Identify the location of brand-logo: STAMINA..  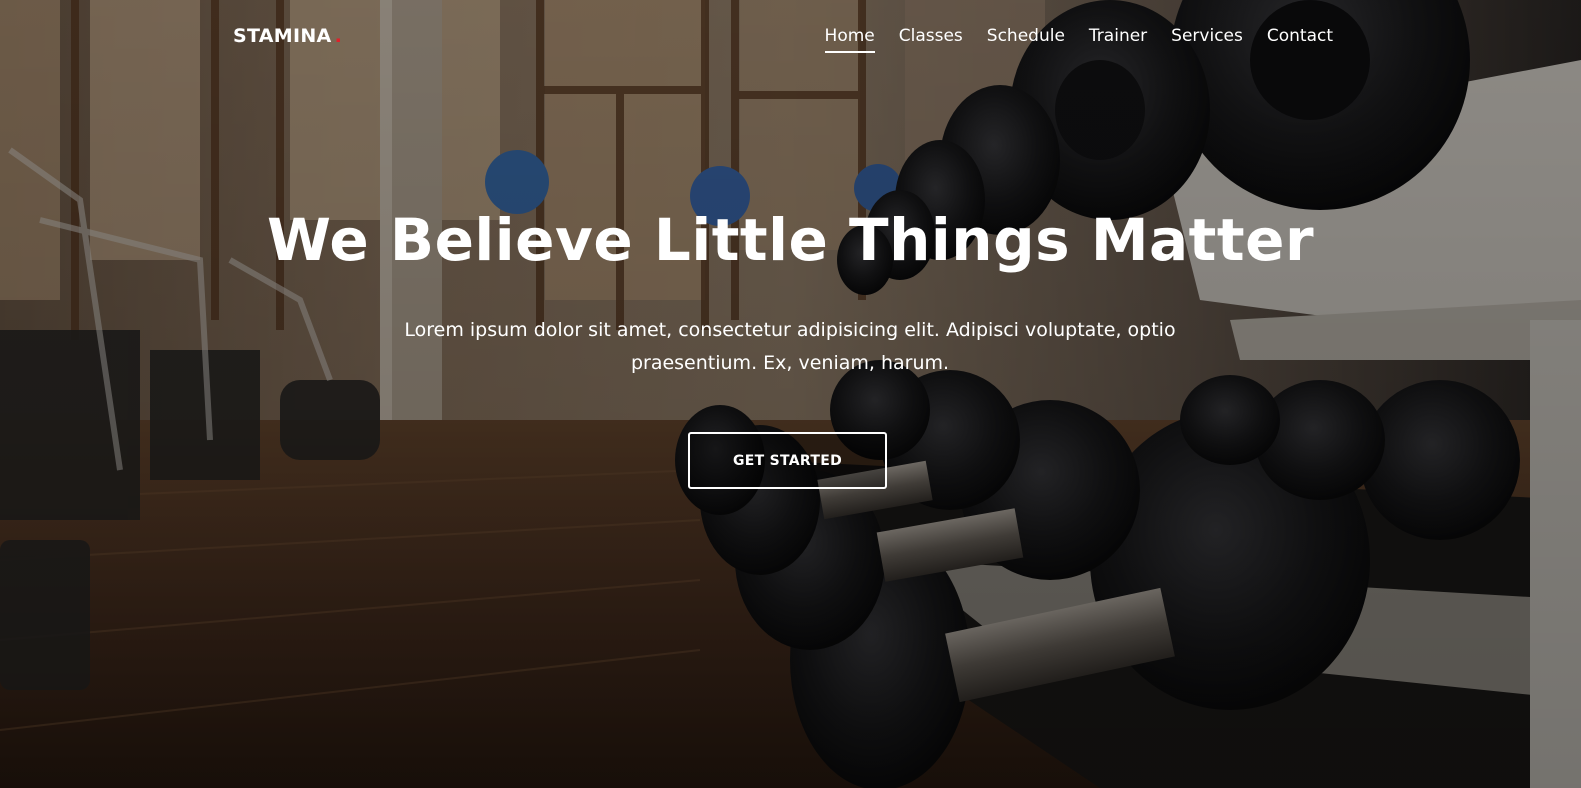
(287, 36).